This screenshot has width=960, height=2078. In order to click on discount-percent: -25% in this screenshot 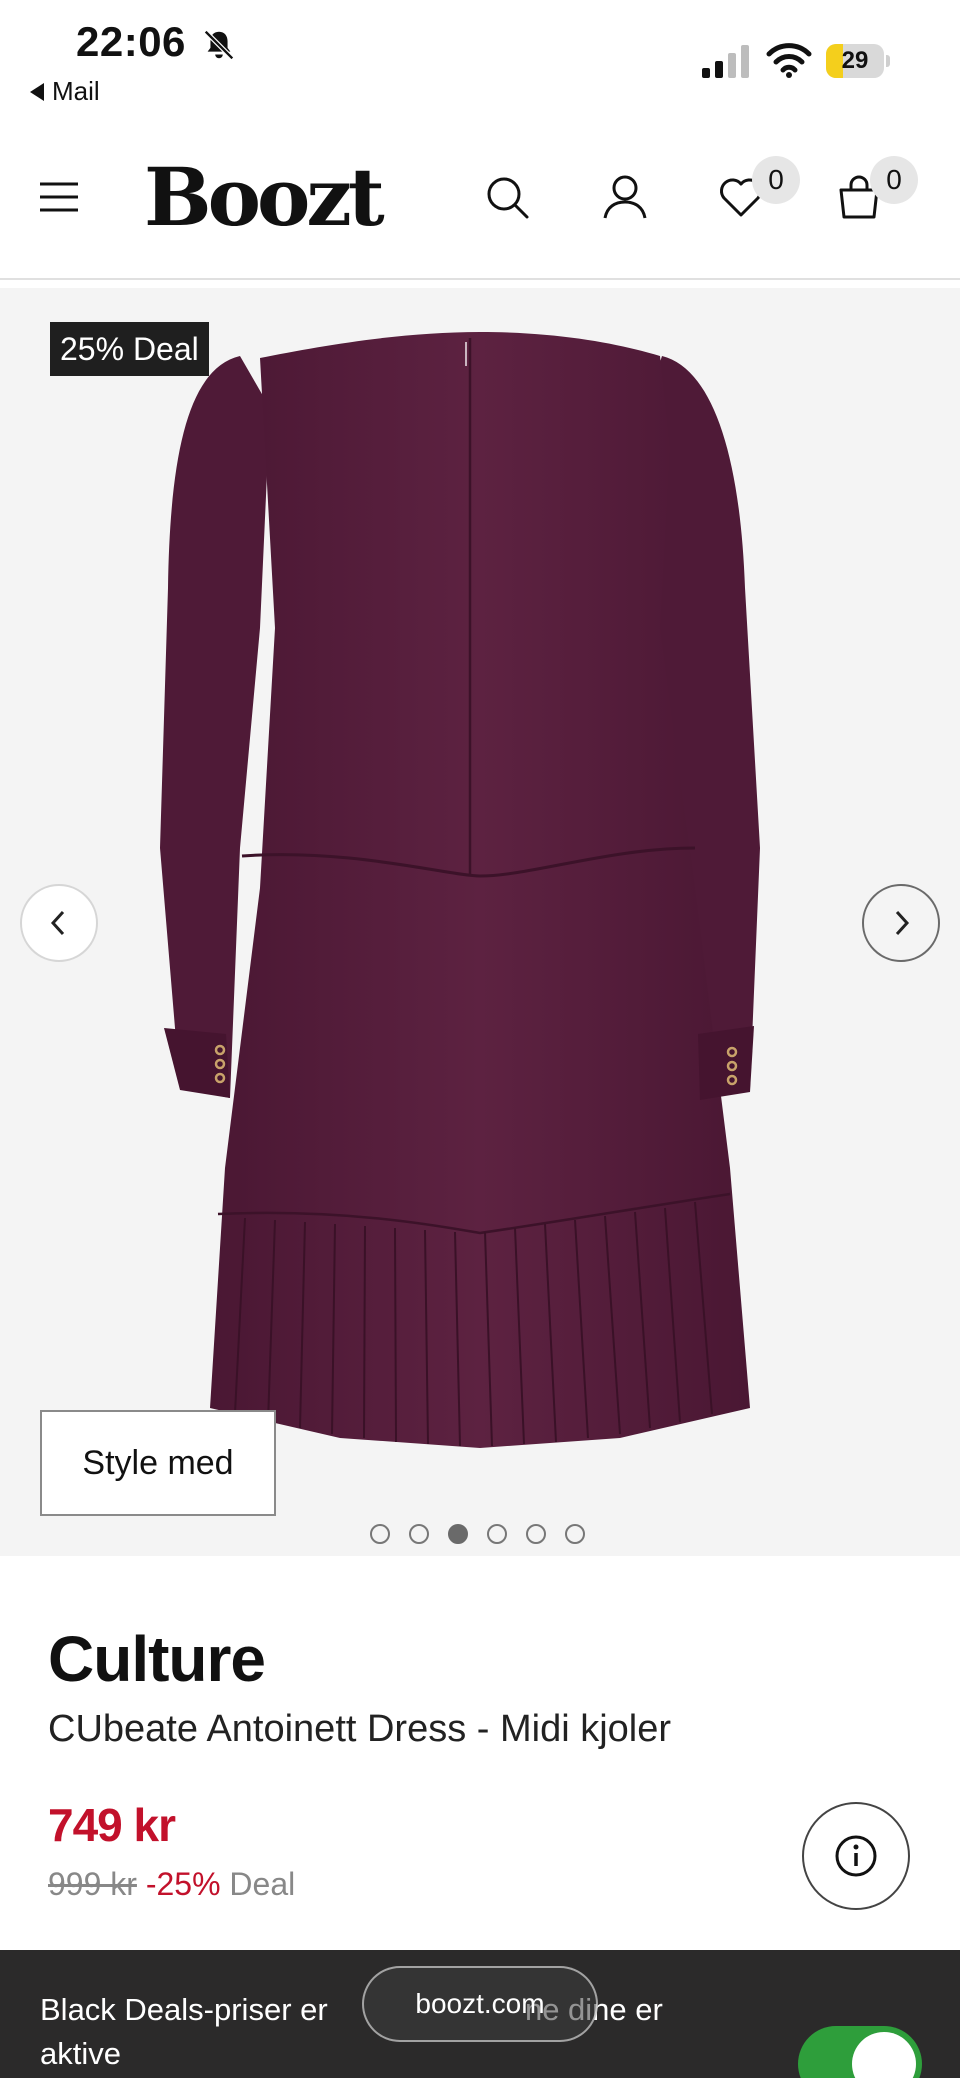, I will do `click(183, 1884)`.